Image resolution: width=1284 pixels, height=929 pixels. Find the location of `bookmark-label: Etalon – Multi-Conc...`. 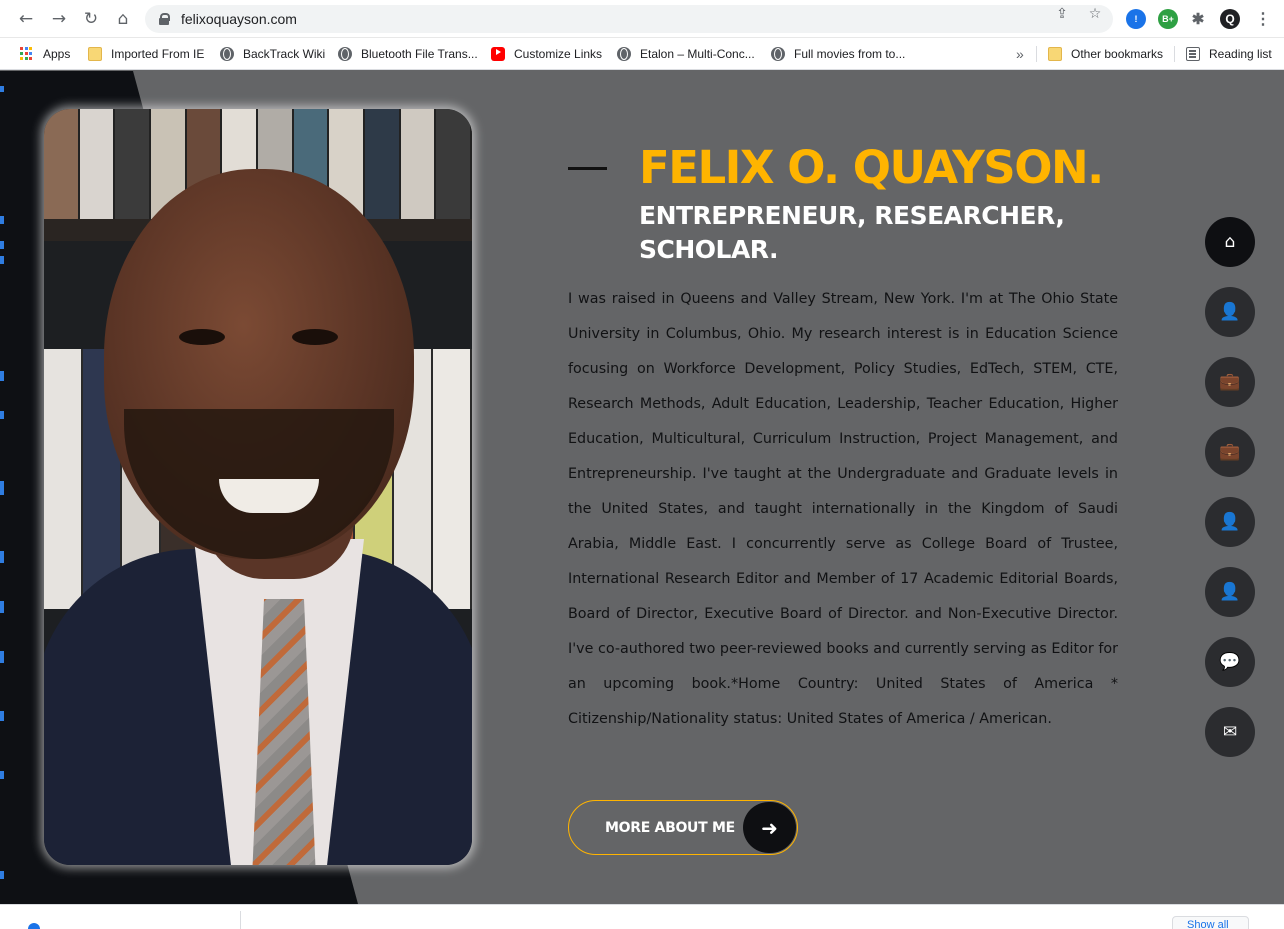

bookmark-label: Etalon – Multi-Conc... is located at coordinates (697, 54).